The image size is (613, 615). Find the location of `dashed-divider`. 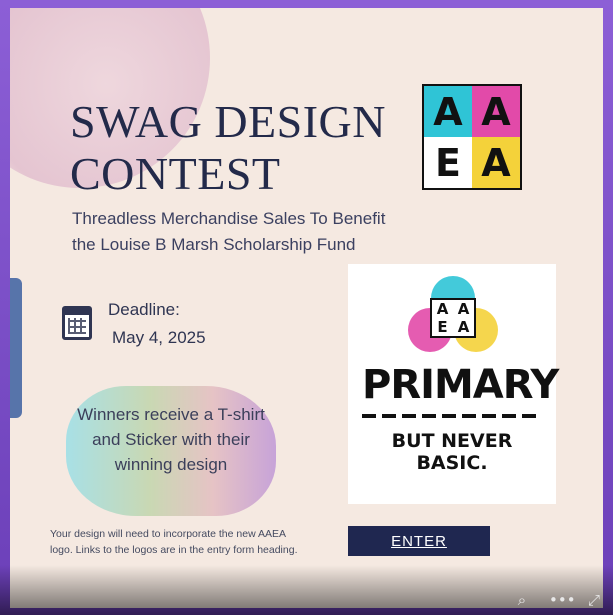

dashed-divider is located at coordinates (452, 416).